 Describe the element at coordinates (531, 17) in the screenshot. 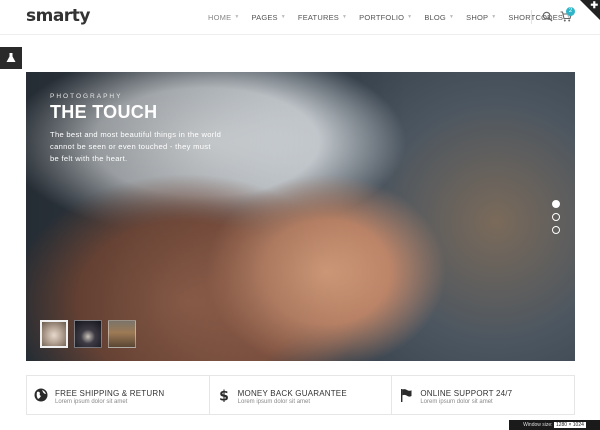

I see `nav-divider` at that location.